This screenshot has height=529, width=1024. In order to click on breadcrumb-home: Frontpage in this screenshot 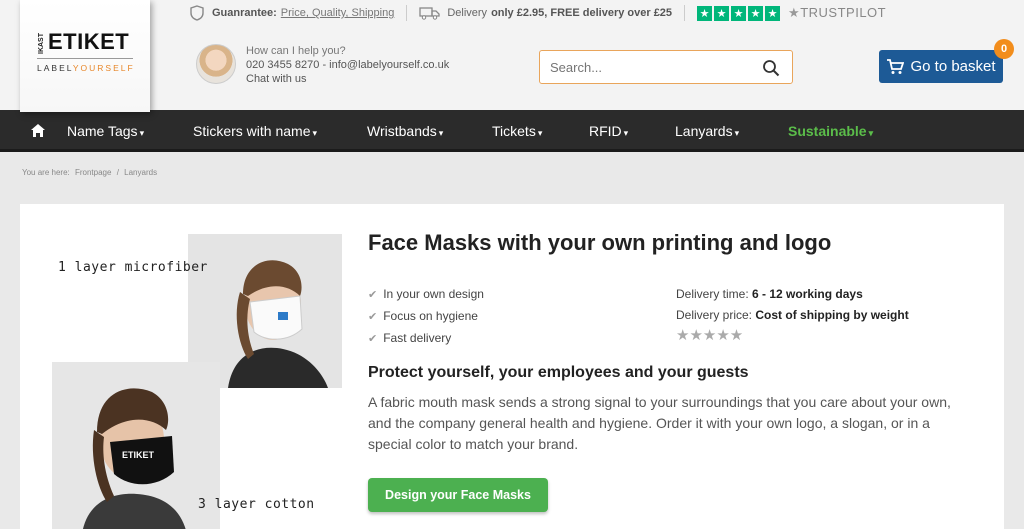, I will do `click(93, 172)`.